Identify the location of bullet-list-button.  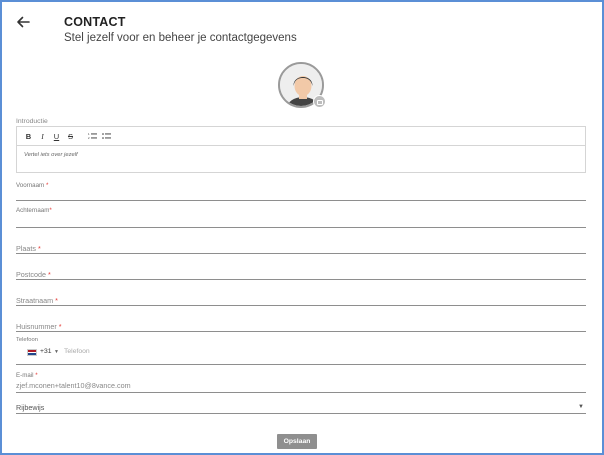
(106, 136).